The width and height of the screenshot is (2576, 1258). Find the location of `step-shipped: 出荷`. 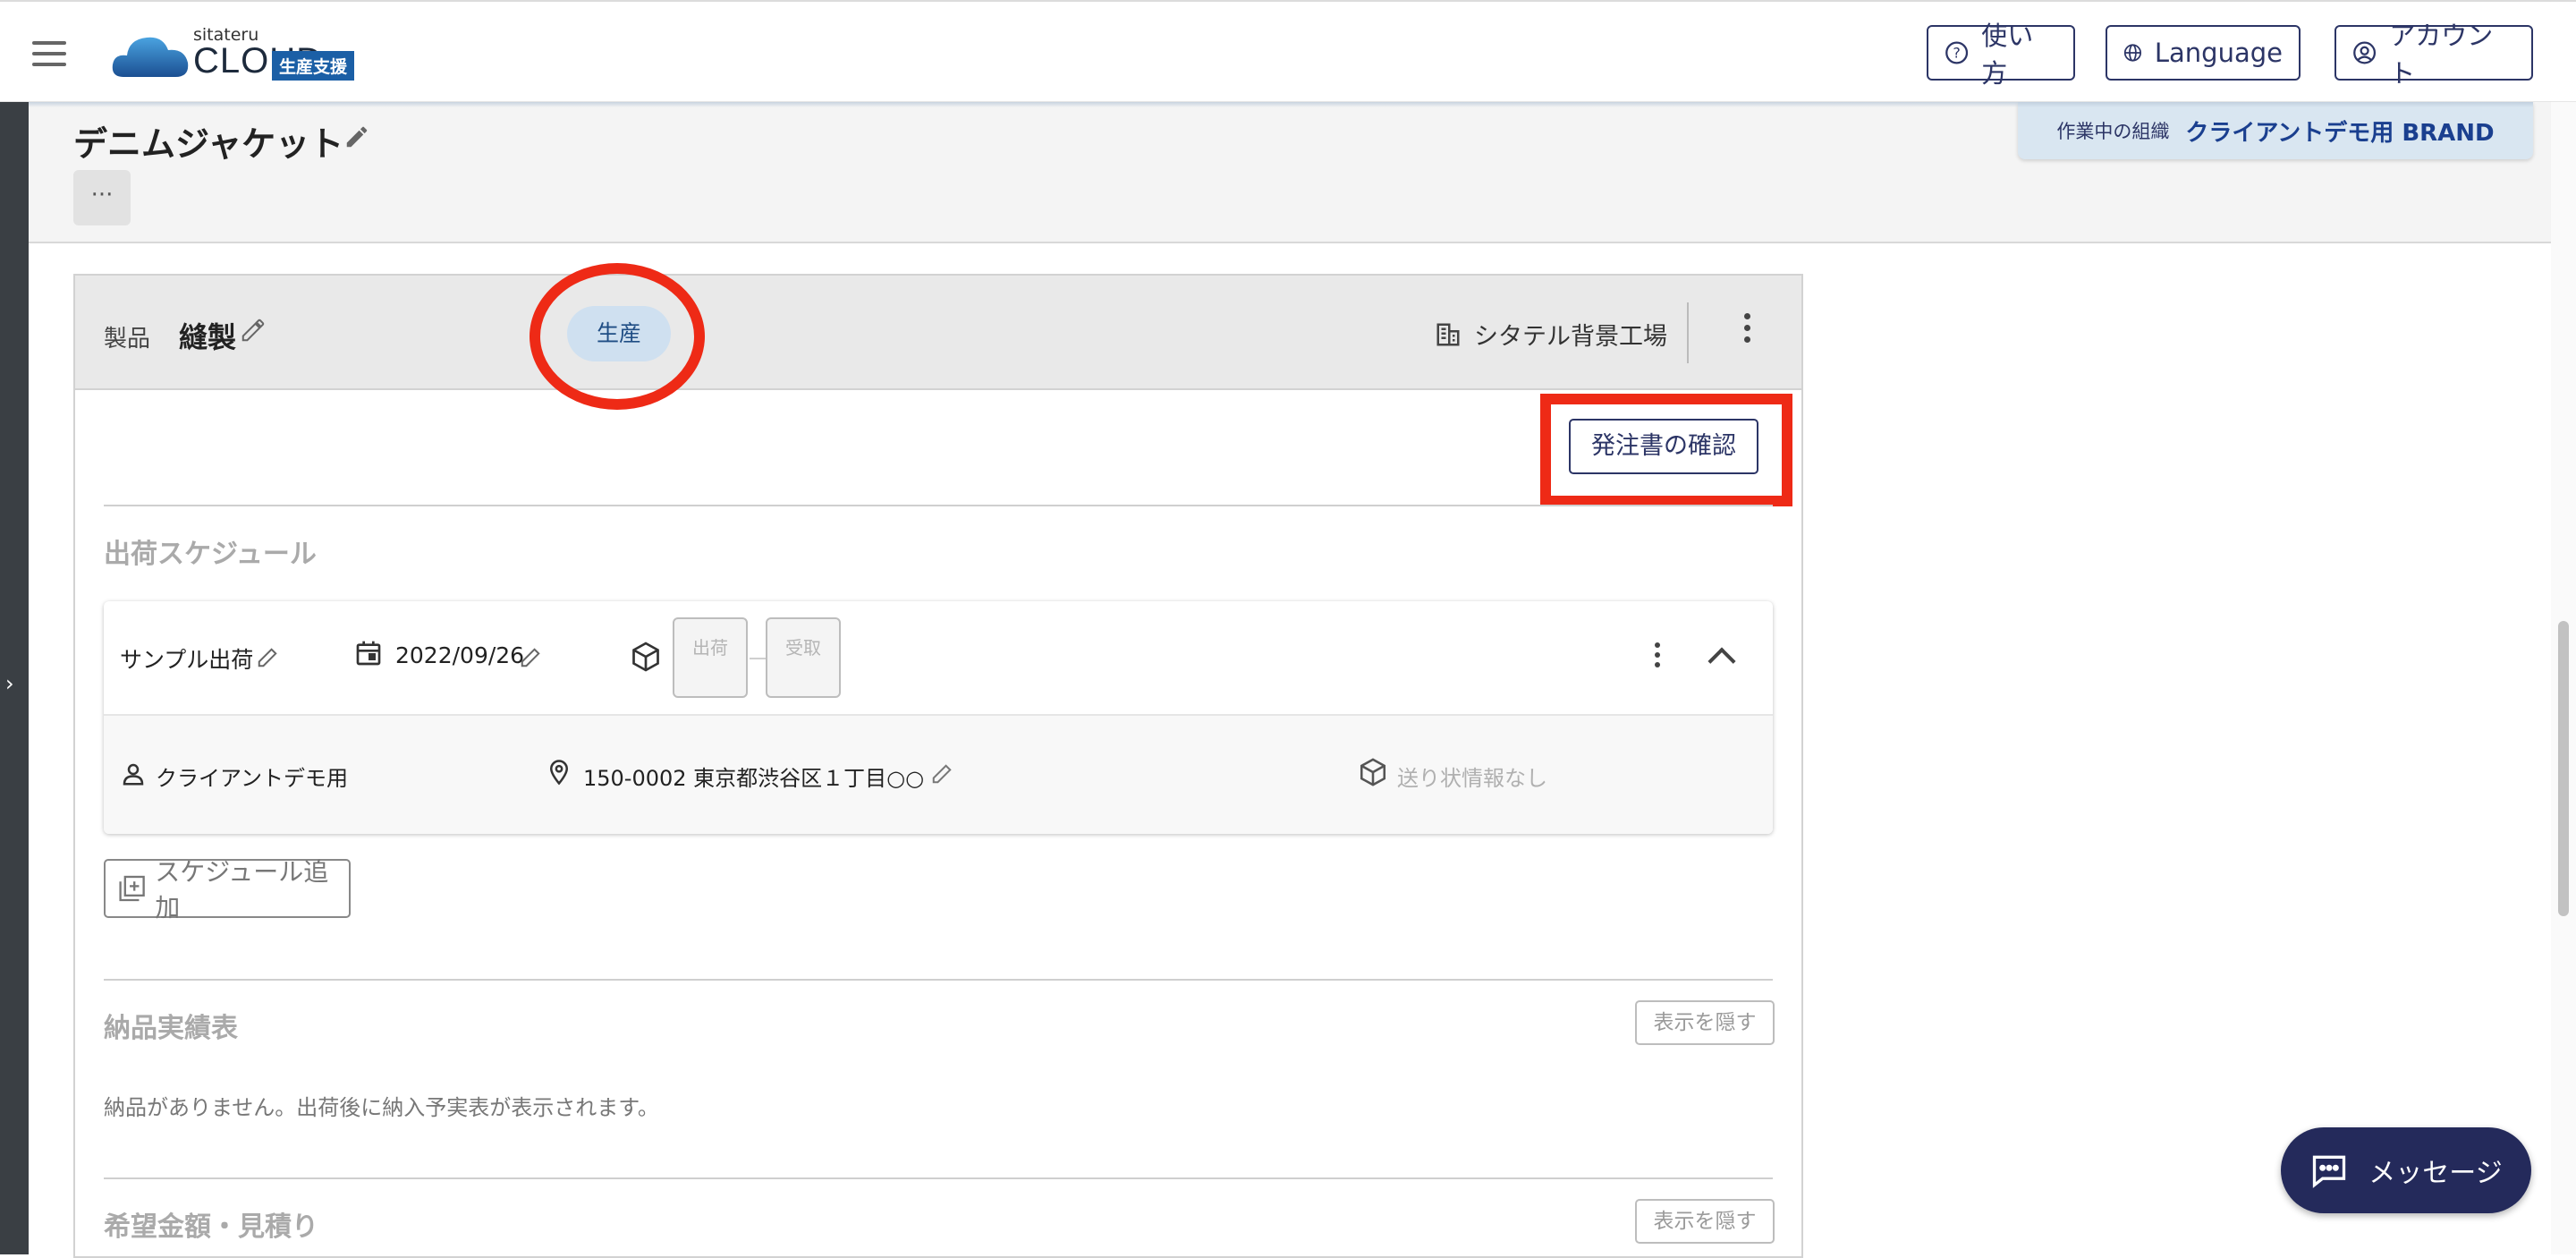

step-shipped: 出荷 is located at coordinates (710, 657).